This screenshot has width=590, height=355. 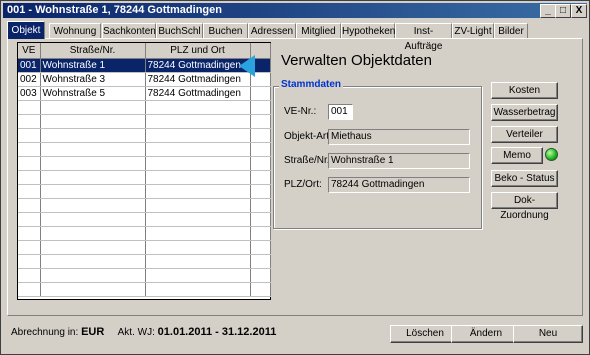 I want to click on column-header-ve: VE, so click(x=29, y=51).